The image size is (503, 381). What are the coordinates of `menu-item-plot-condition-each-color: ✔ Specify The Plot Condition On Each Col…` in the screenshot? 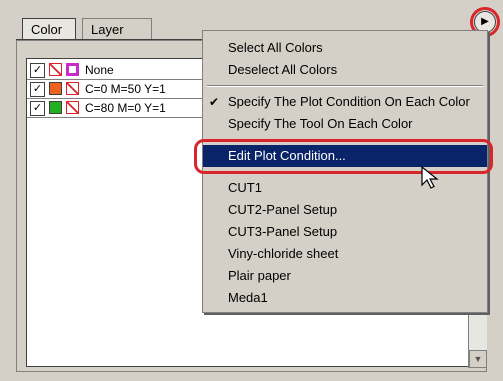 It's located at (345, 102).